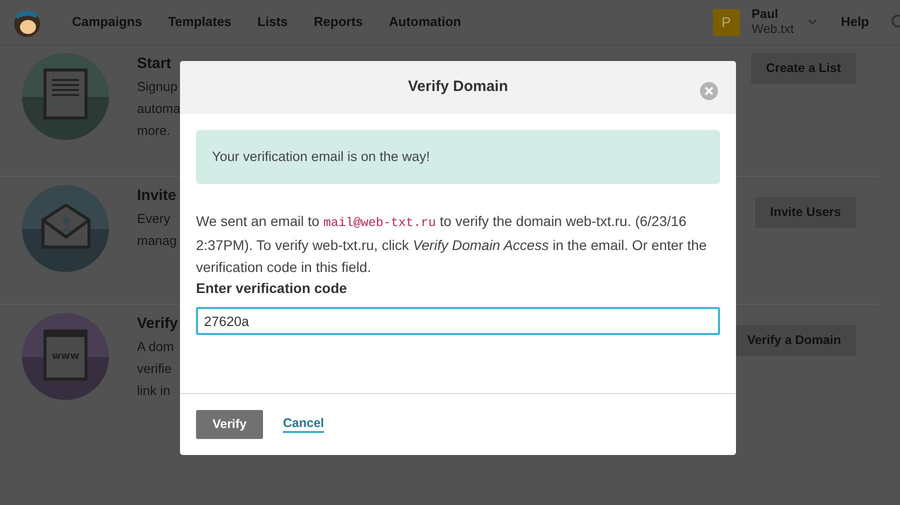 Image resolution: width=900 pixels, height=505 pixels. What do you see at coordinates (766, 14) in the screenshot?
I see `account-name: Paul` at bounding box center [766, 14].